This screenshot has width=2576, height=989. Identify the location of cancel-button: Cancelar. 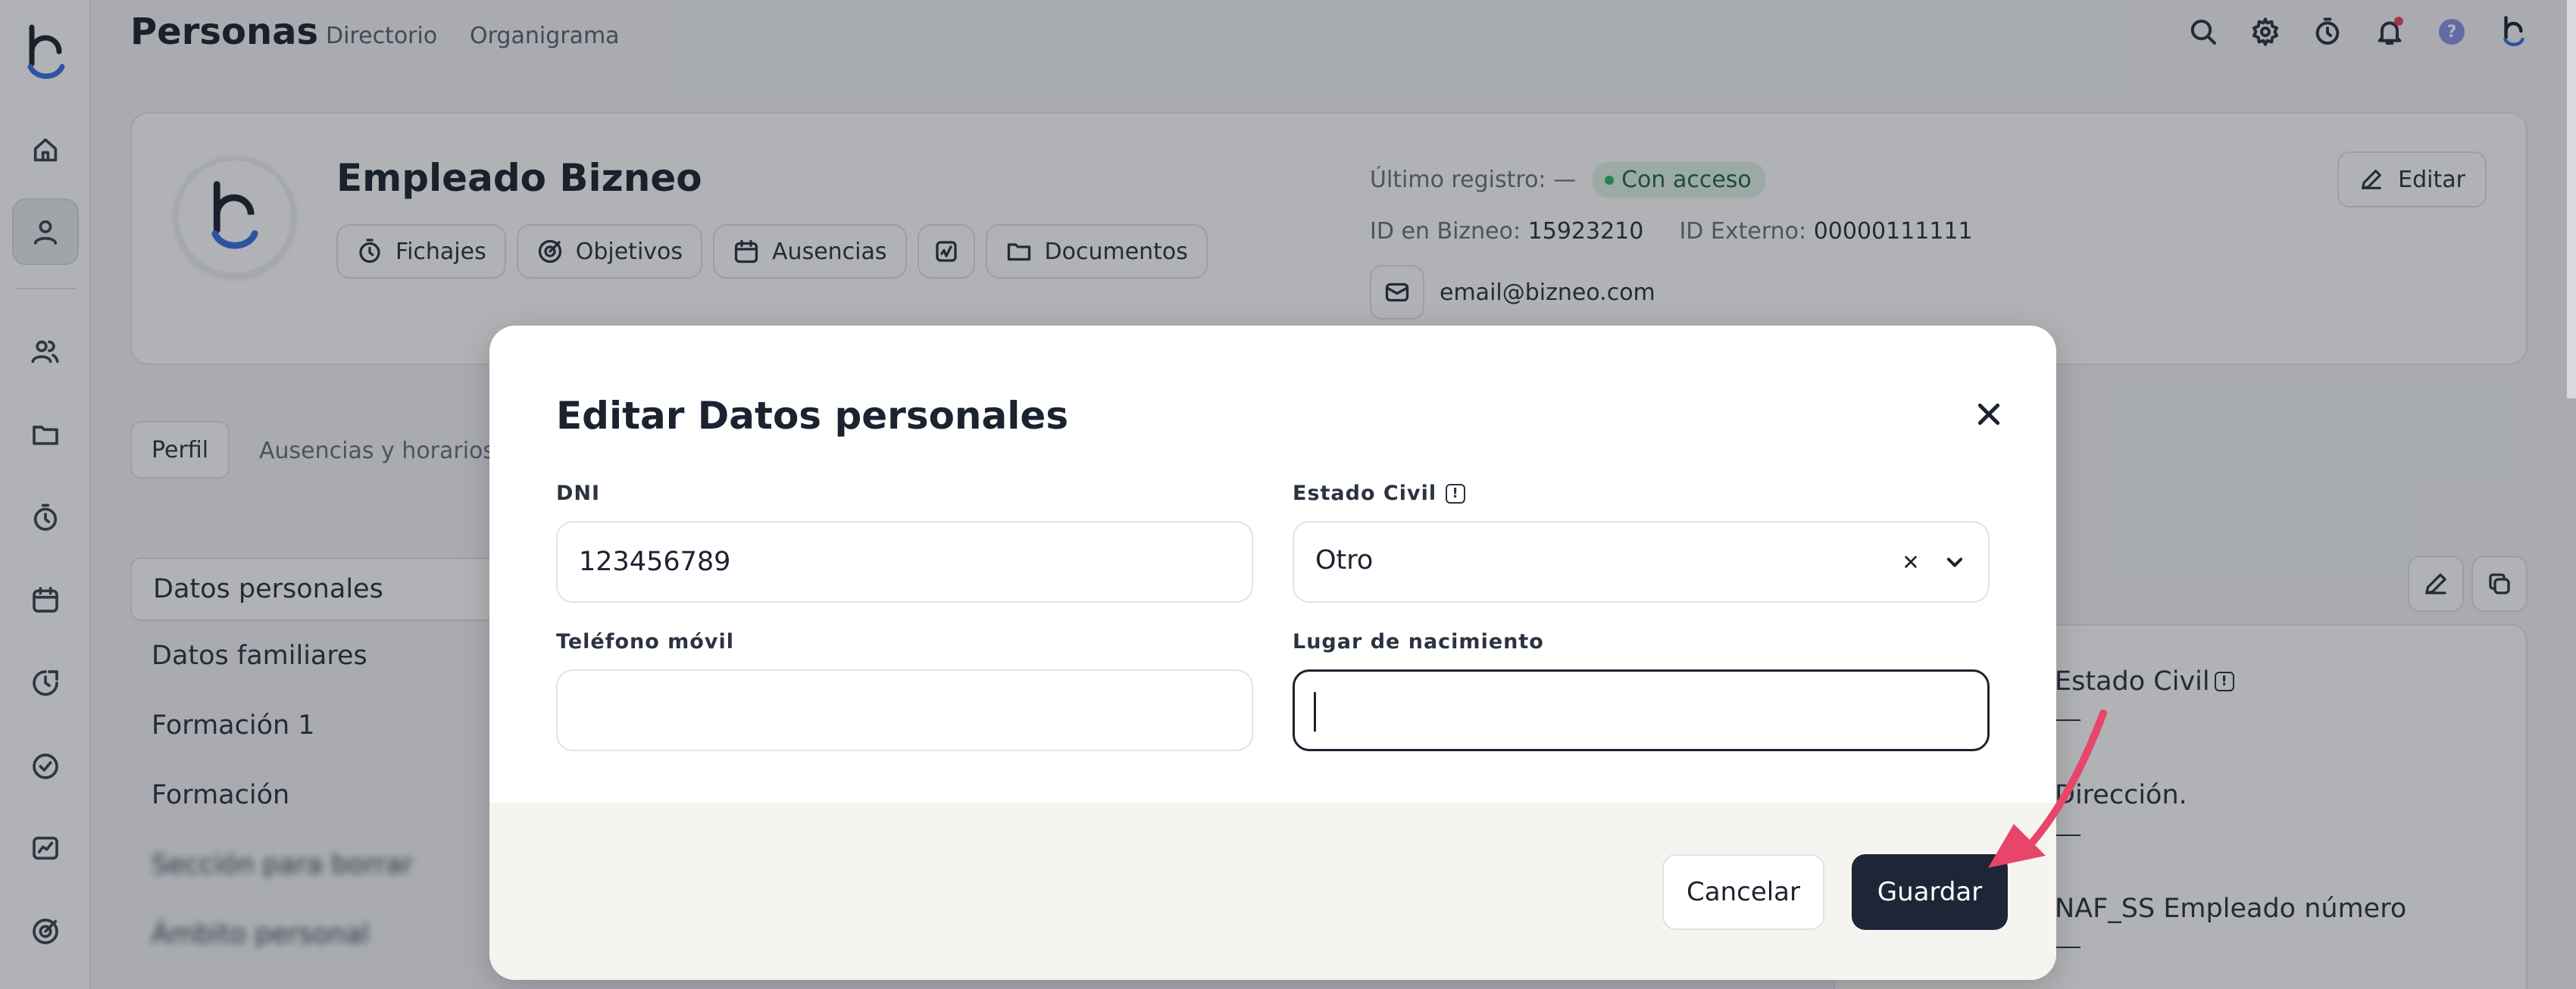
(1743, 892).